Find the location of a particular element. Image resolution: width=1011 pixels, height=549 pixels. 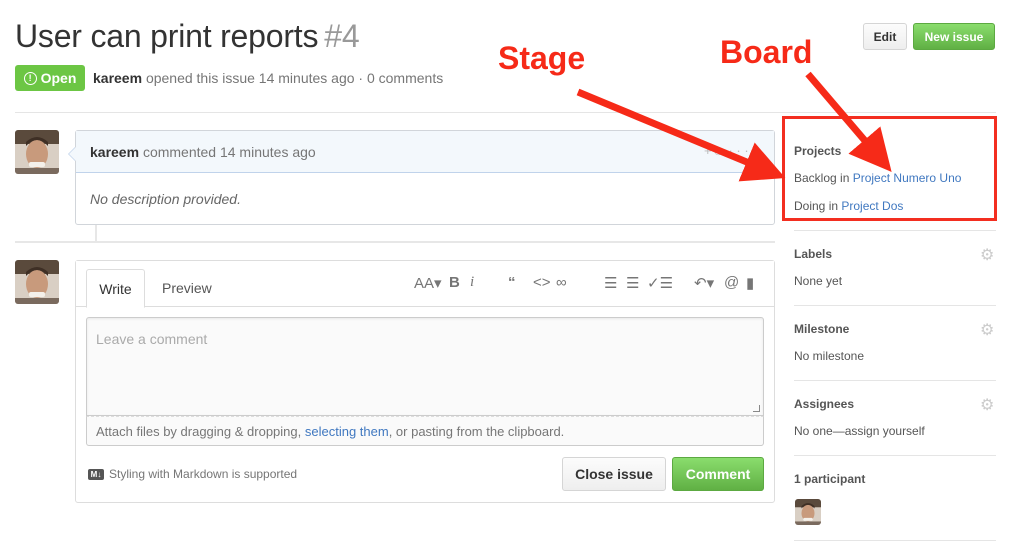

stage-annotation: Stage is located at coordinates (542, 58).